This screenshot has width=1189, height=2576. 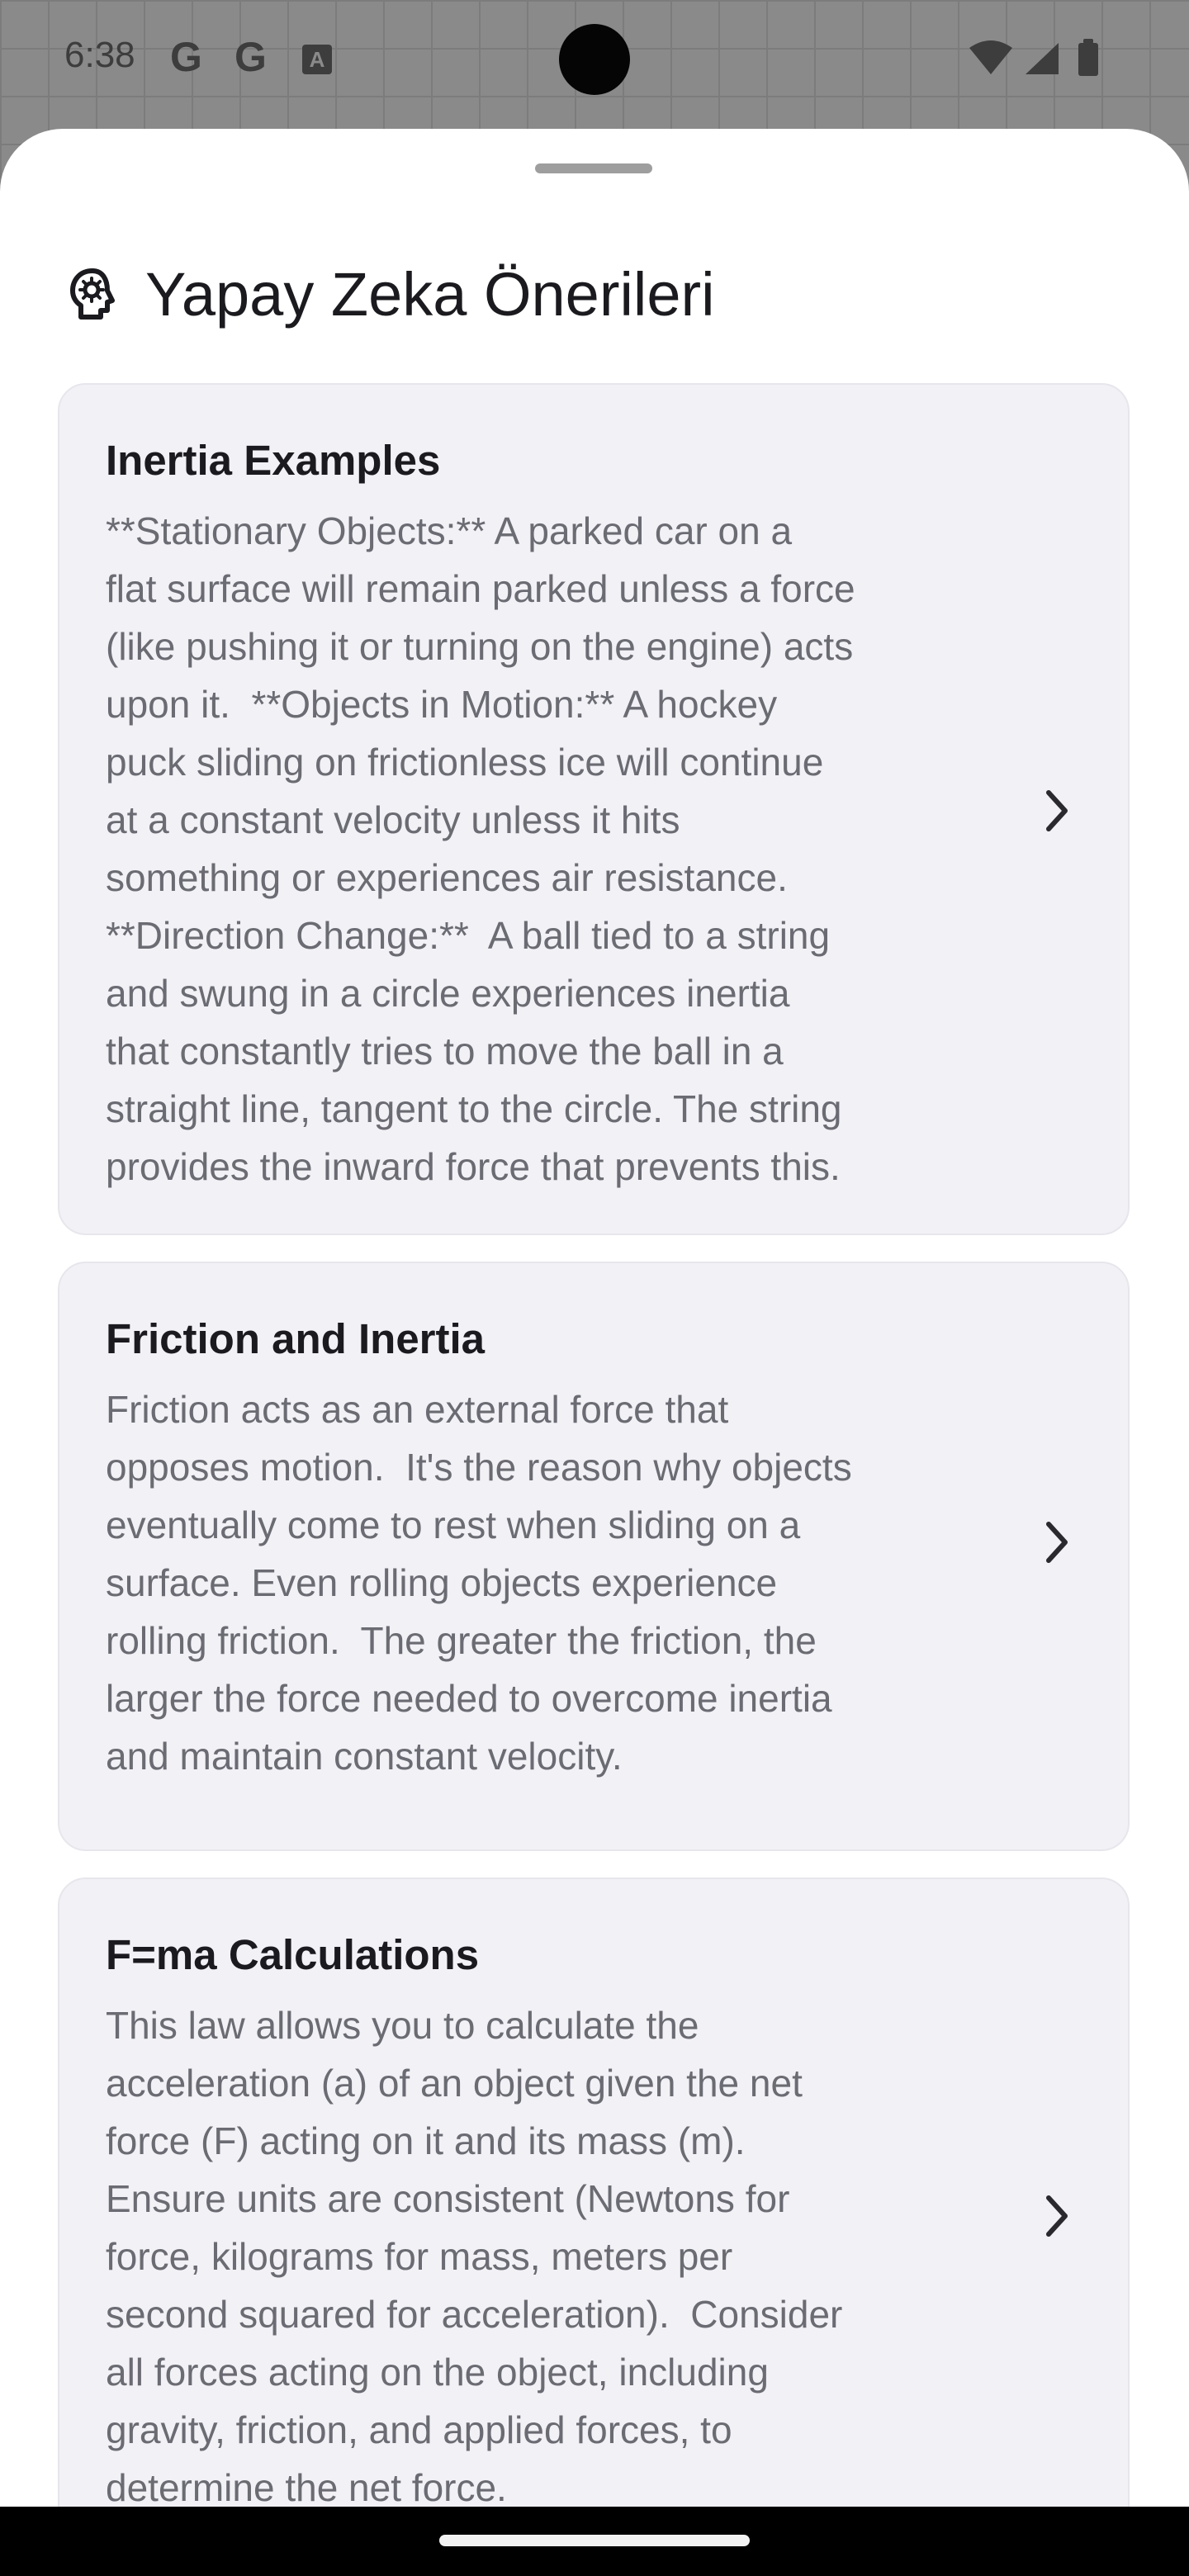 I want to click on sheet-title: Yapay Zeka Önerileri, so click(x=430, y=294).